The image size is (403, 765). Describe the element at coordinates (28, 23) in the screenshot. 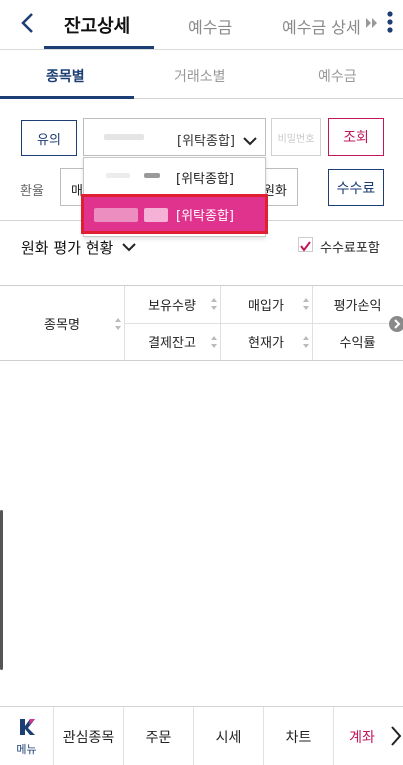

I see `back-icon` at that location.